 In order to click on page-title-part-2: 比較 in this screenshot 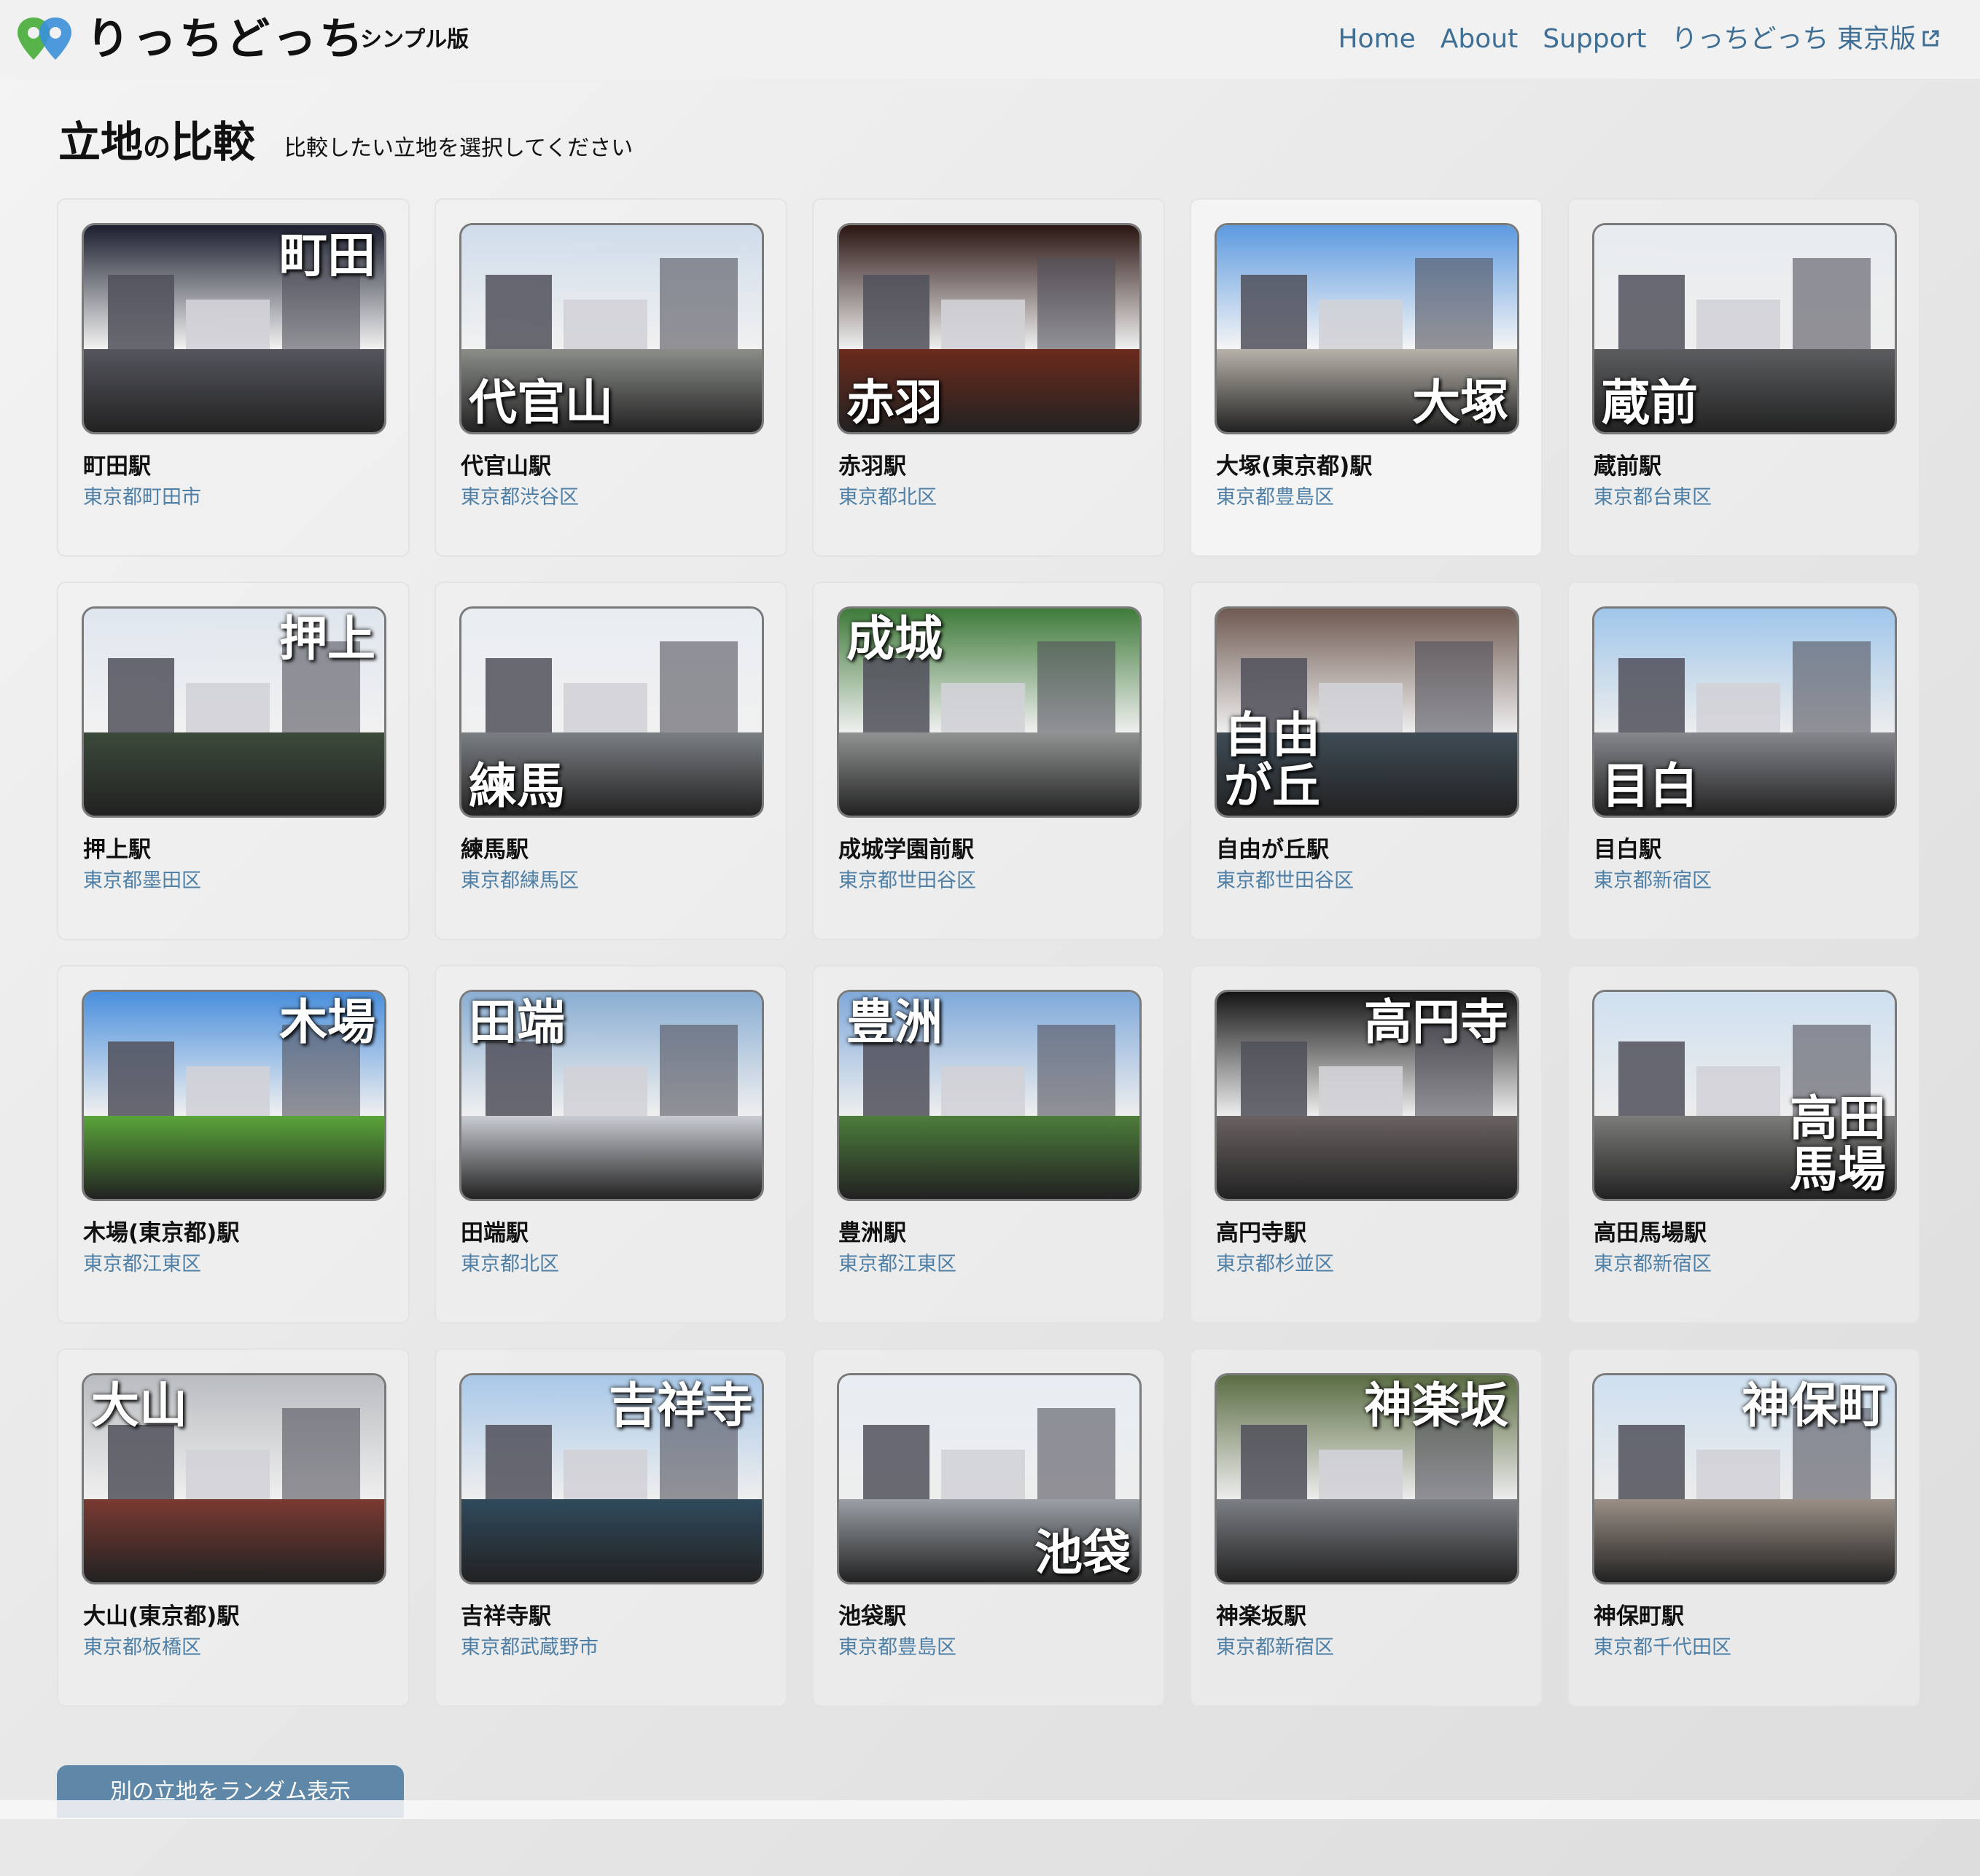, I will do `click(213, 142)`.